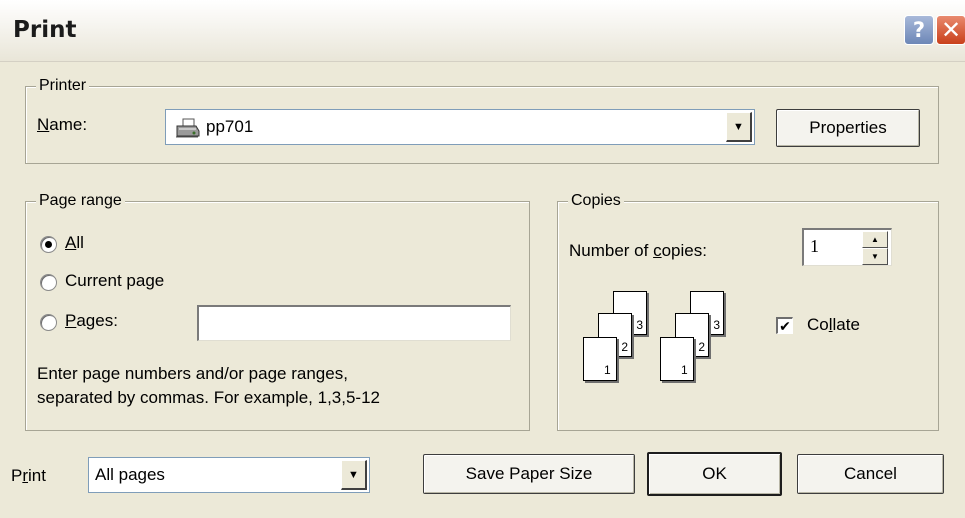 The image size is (965, 518). Describe the element at coordinates (848, 128) in the screenshot. I see `properties-button: Properties` at that location.